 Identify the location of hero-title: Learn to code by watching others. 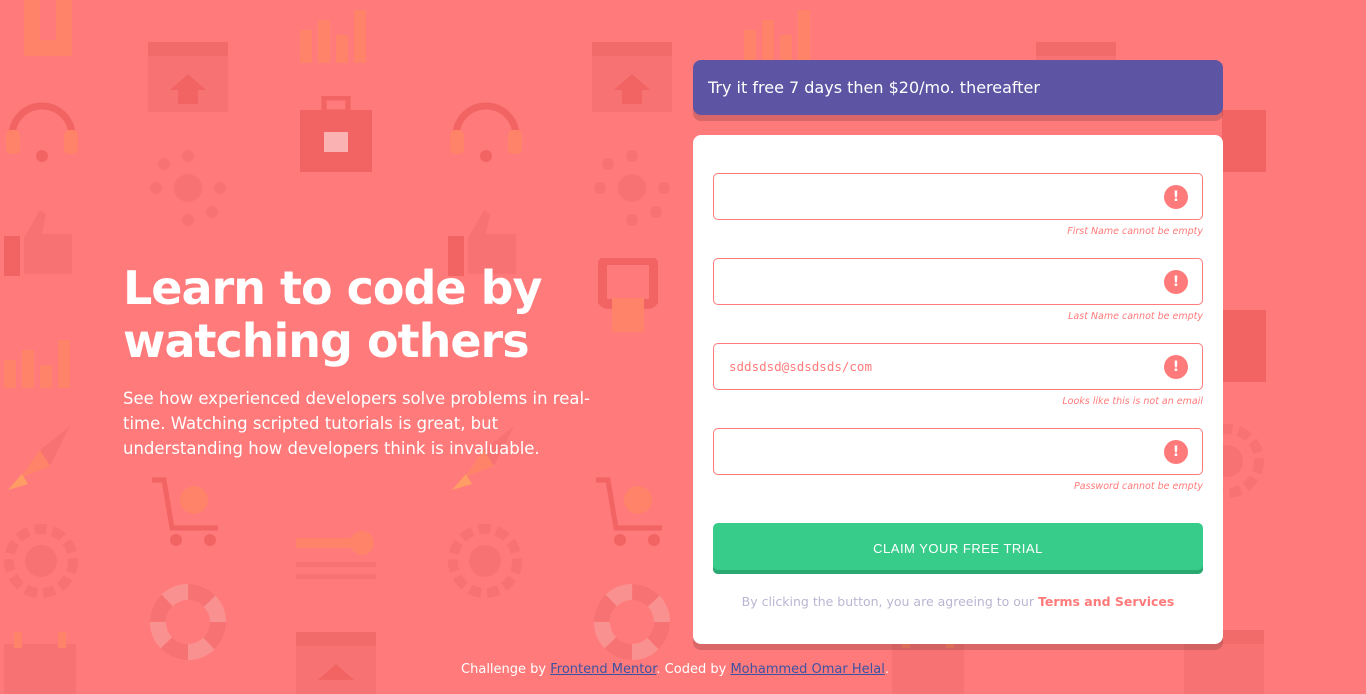
(383, 315).